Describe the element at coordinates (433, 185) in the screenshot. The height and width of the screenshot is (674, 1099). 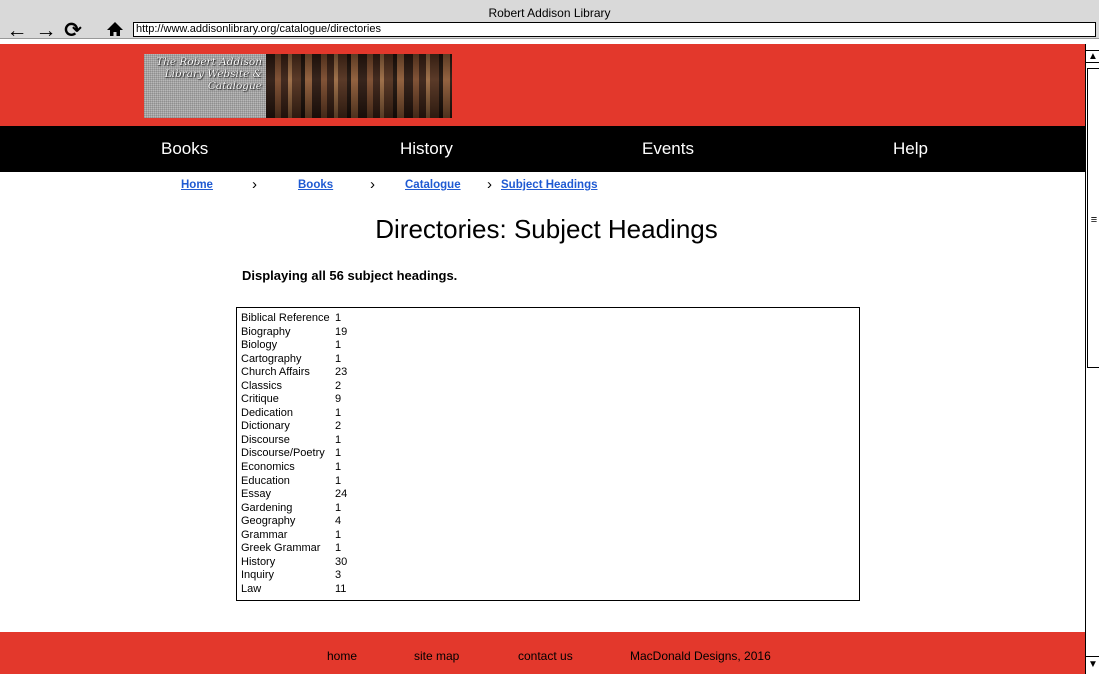
I see `breadcrumb-catalogue: Catalogue` at that location.